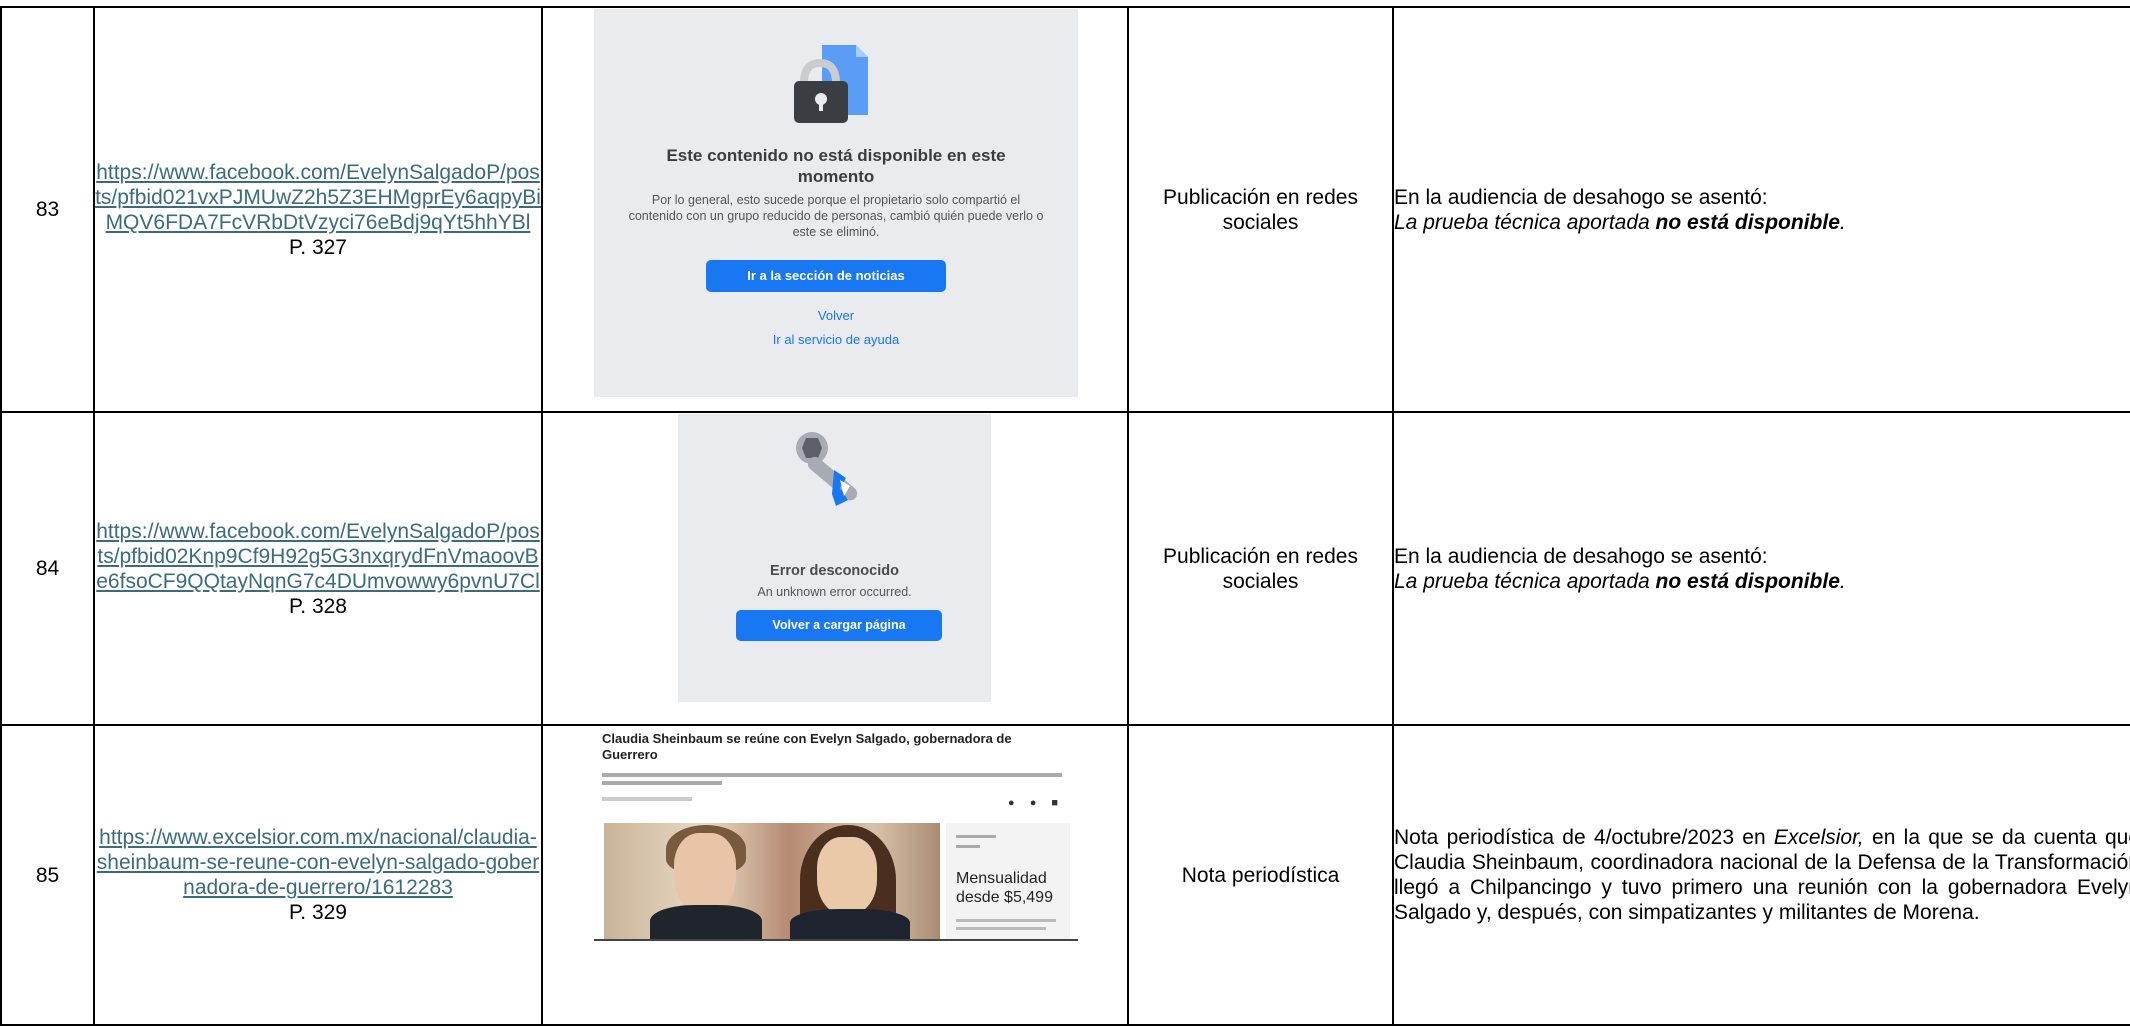  I want to click on share-icons: ● ● ■, so click(1036, 803).